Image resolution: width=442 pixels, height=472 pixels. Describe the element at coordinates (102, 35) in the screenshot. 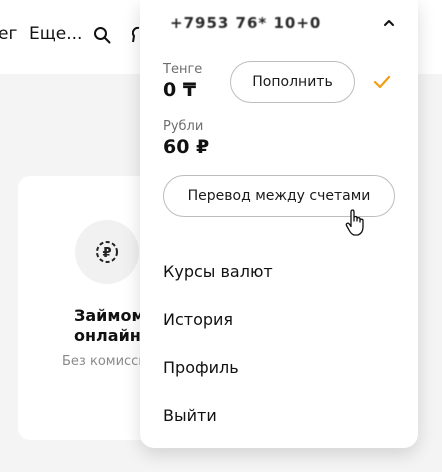

I see `search-icon` at that location.